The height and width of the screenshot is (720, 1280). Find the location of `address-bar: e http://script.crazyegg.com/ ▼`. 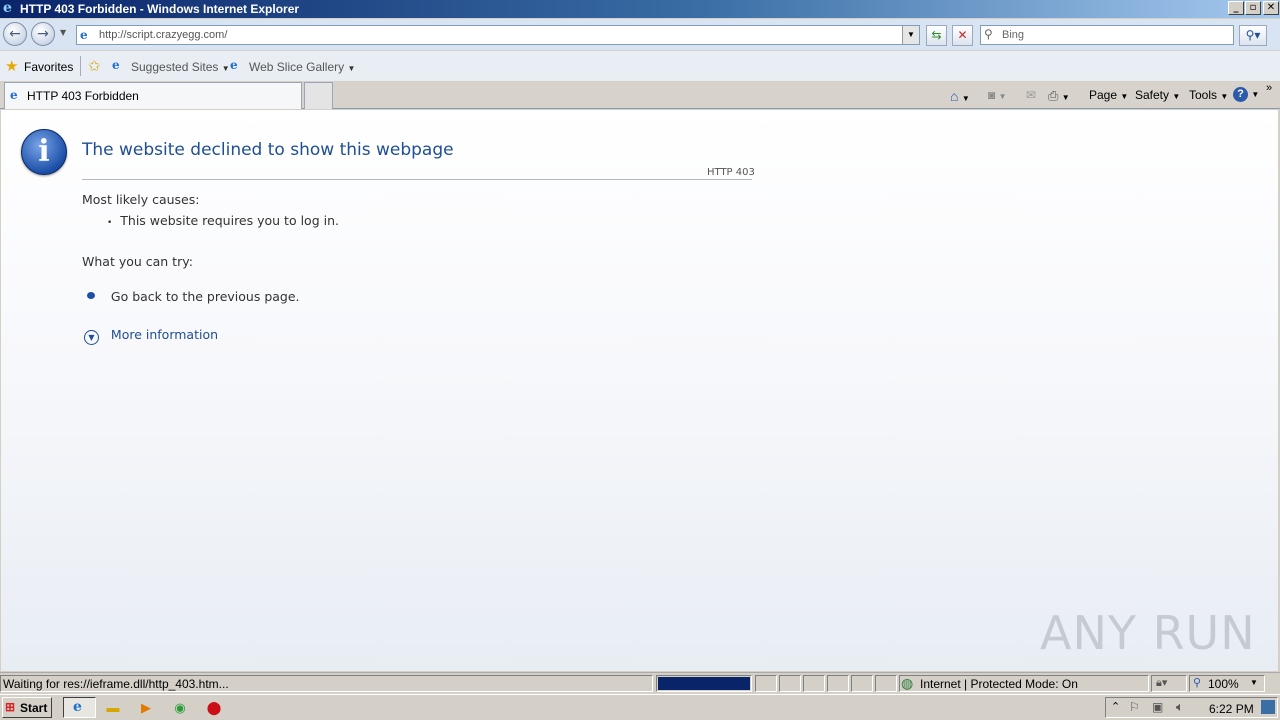

address-bar: e http://script.crazyegg.com/ ▼ is located at coordinates (498, 35).